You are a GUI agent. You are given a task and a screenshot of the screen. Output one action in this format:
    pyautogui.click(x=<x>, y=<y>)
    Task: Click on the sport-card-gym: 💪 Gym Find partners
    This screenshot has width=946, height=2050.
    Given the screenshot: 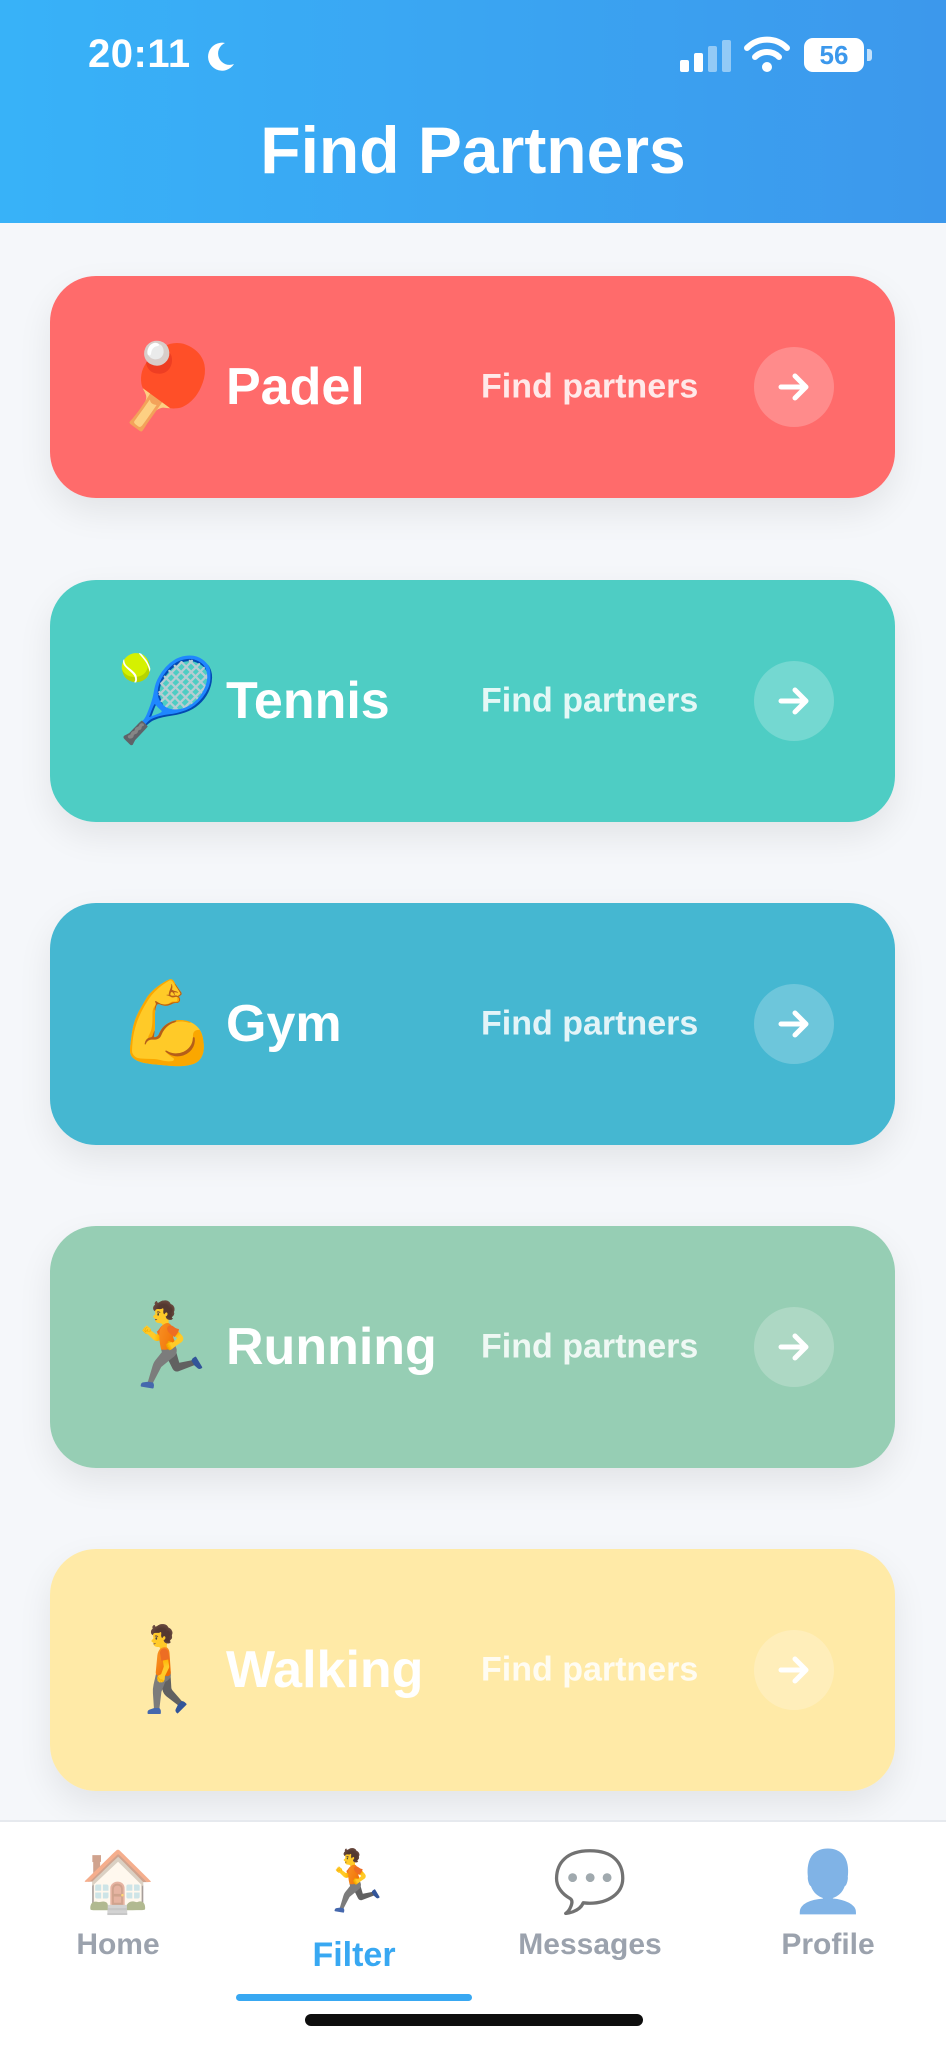 What is the action you would take?
    pyautogui.click(x=472, y=1024)
    